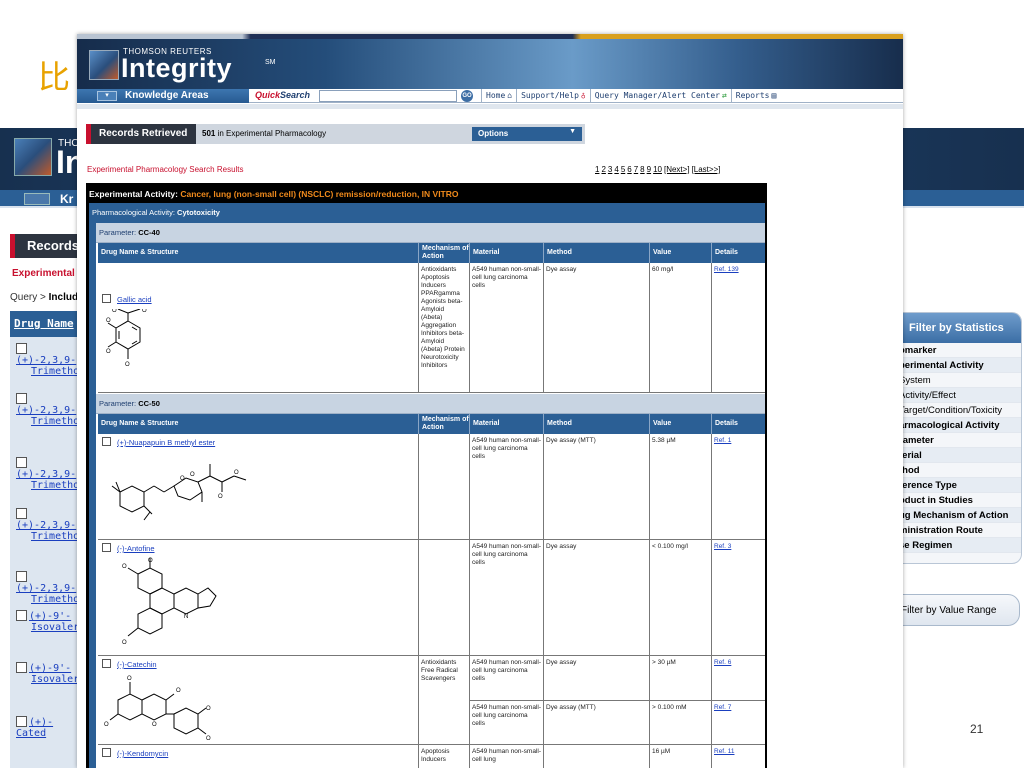 The height and width of the screenshot is (768, 1024). What do you see at coordinates (427, 213) in the screenshot?
I see `pharmacological-activity-bar: Pharmacological Activity: Cytotoxicity` at bounding box center [427, 213].